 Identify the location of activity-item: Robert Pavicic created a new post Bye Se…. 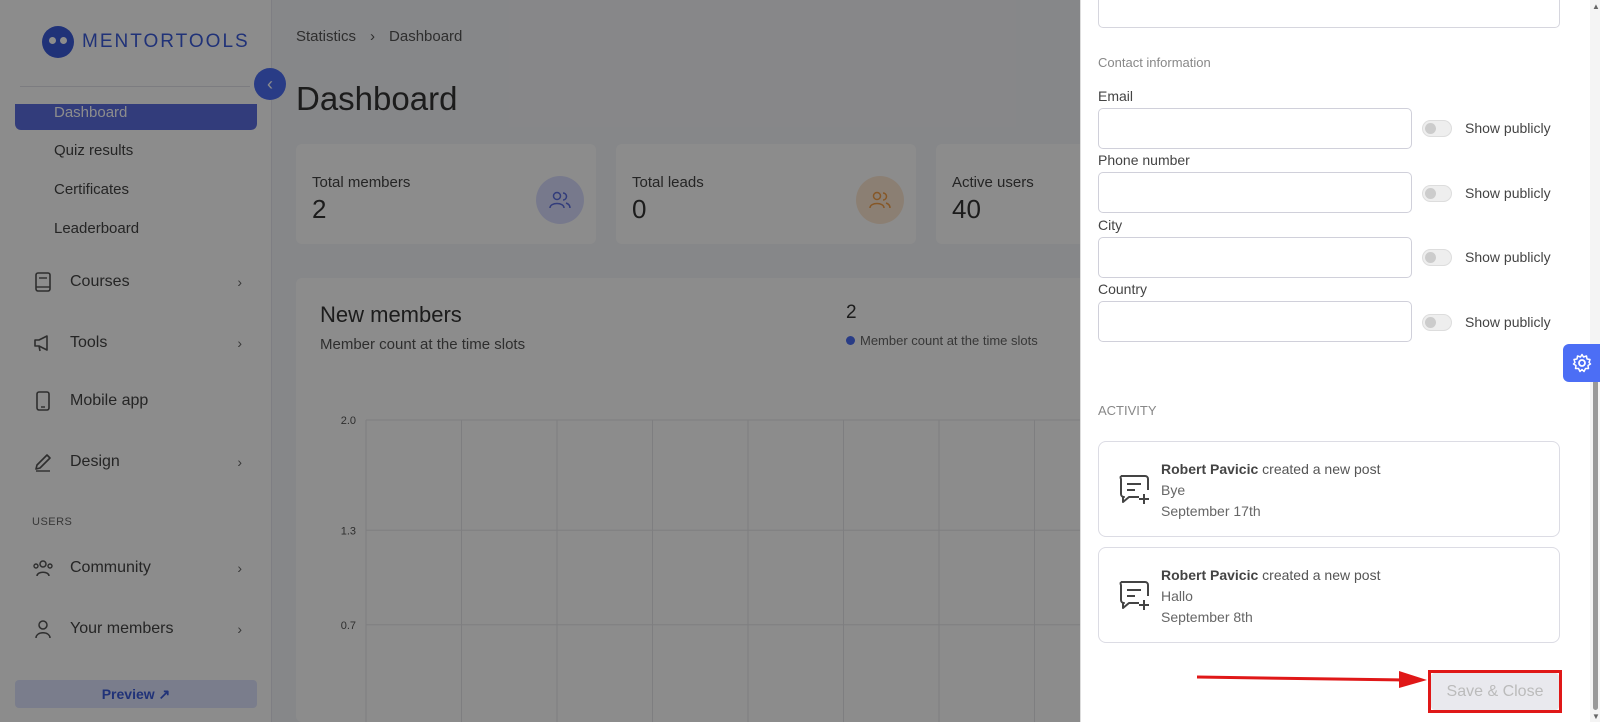
(1329, 489).